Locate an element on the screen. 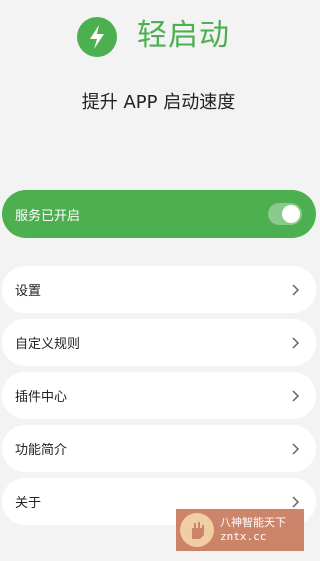 The image size is (320, 561). app-logo is located at coordinates (97, 37).